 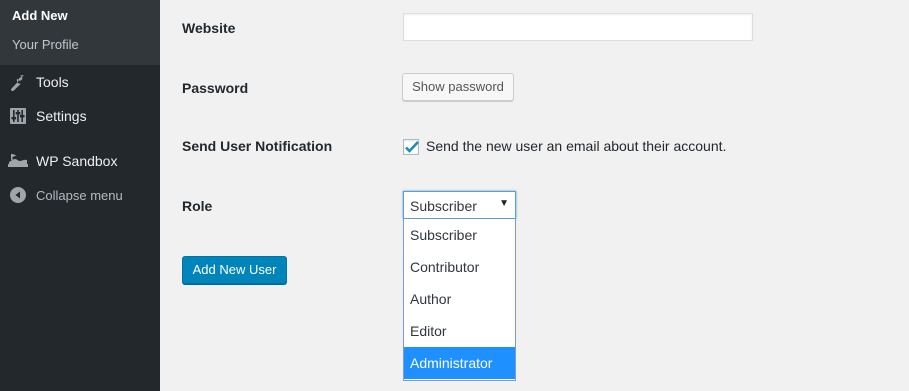 I want to click on sidebar-item-label: Tools, so click(x=52, y=82).